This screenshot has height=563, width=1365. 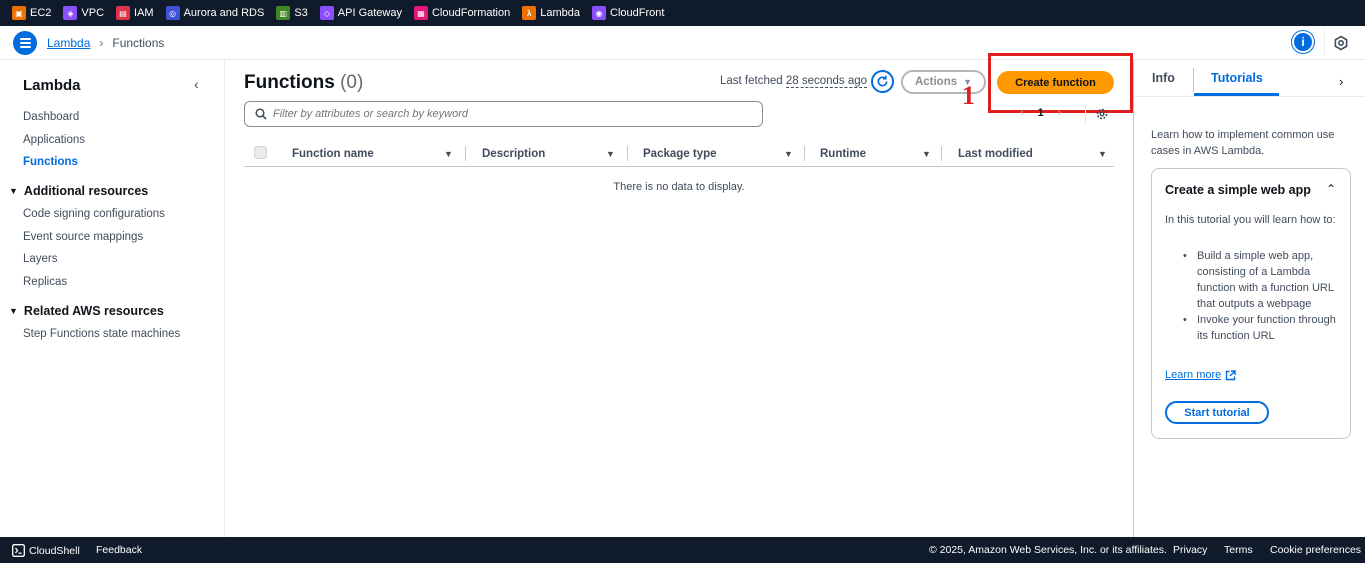 What do you see at coordinates (45, 282) in the screenshot?
I see `sidebar-item-replicas: Replicas` at bounding box center [45, 282].